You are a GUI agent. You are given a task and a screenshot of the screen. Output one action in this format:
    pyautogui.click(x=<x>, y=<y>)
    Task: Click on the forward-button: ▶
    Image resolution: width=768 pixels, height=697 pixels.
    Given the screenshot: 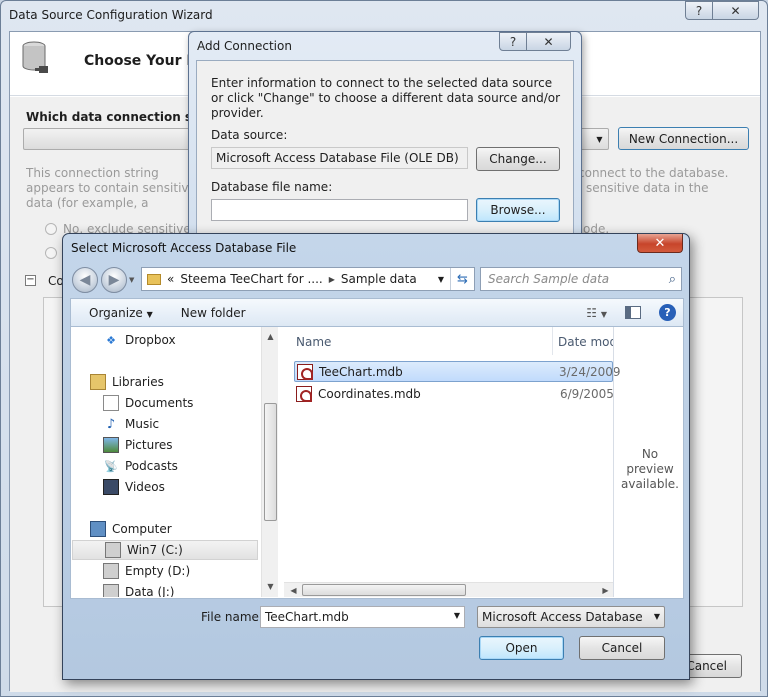 What is the action you would take?
    pyautogui.click(x=114, y=280)
    